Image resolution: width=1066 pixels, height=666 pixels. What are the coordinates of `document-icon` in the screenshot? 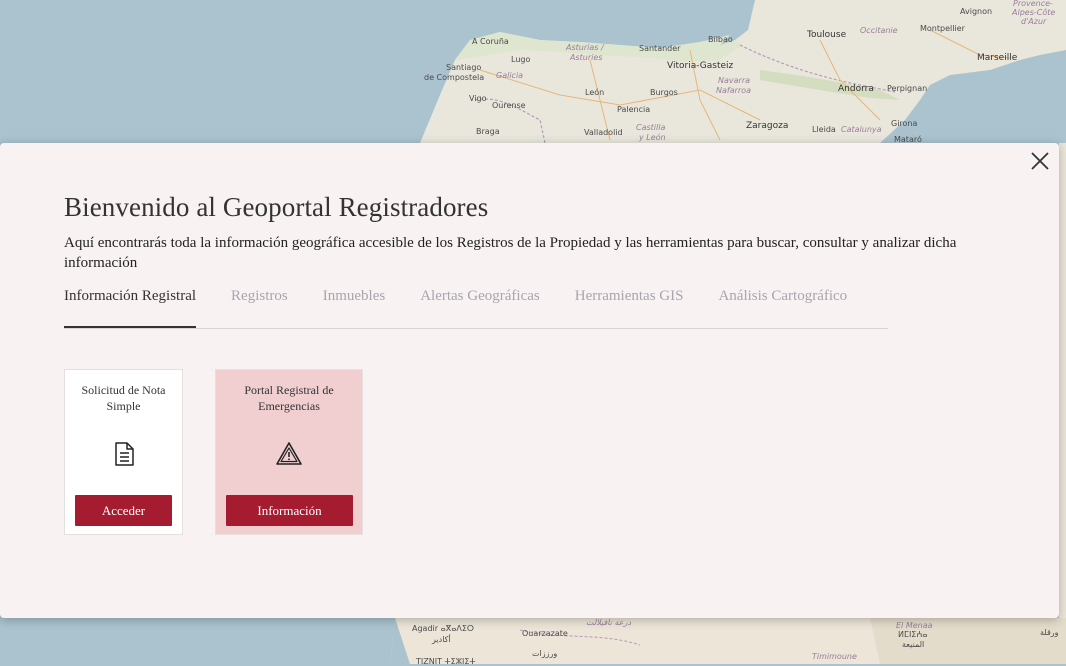 It's located at (124, 454).